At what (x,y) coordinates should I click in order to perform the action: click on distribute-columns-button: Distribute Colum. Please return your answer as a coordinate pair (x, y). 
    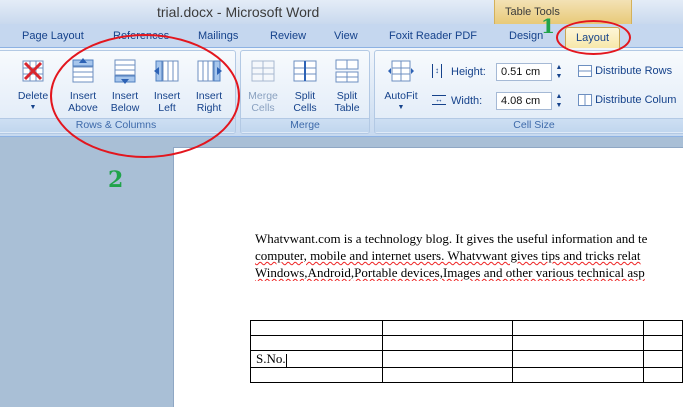
    Looking at the image, I should click on (627, 100).